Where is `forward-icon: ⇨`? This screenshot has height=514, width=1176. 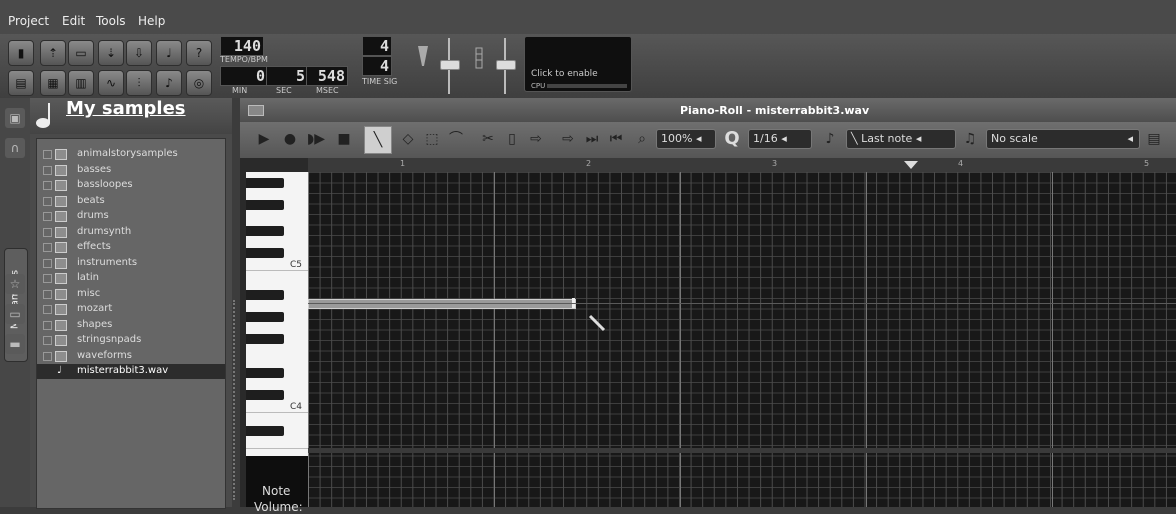 forward-icon: ⇨ is located at coordinates (568, 139).